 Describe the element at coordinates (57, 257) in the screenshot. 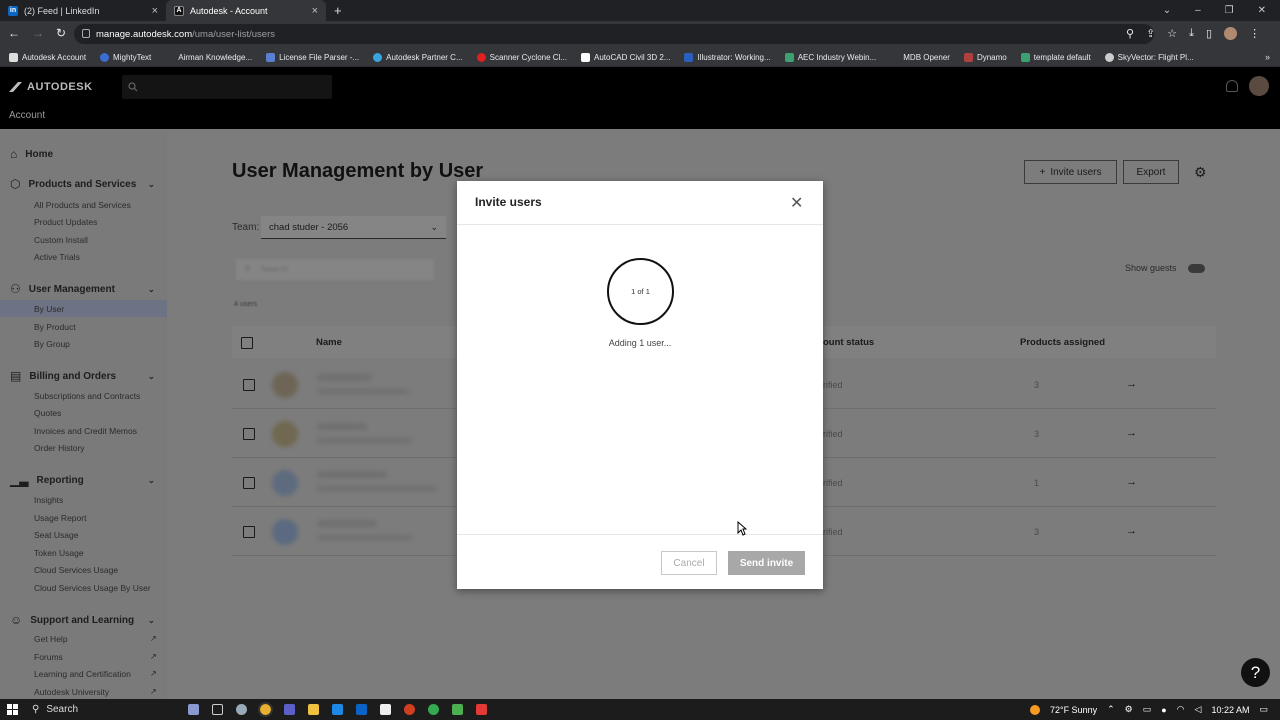

I see `sidebar-item-active-trials: Active Trials` at that location.